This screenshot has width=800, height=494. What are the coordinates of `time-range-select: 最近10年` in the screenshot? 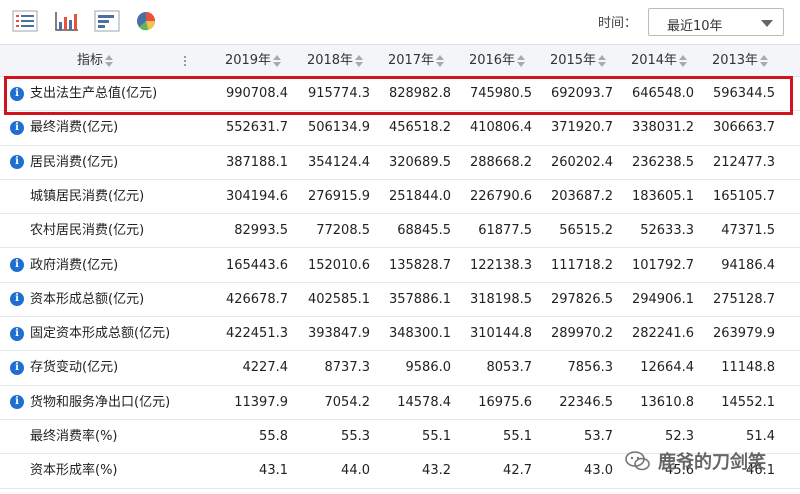 It's located at (716, 22).